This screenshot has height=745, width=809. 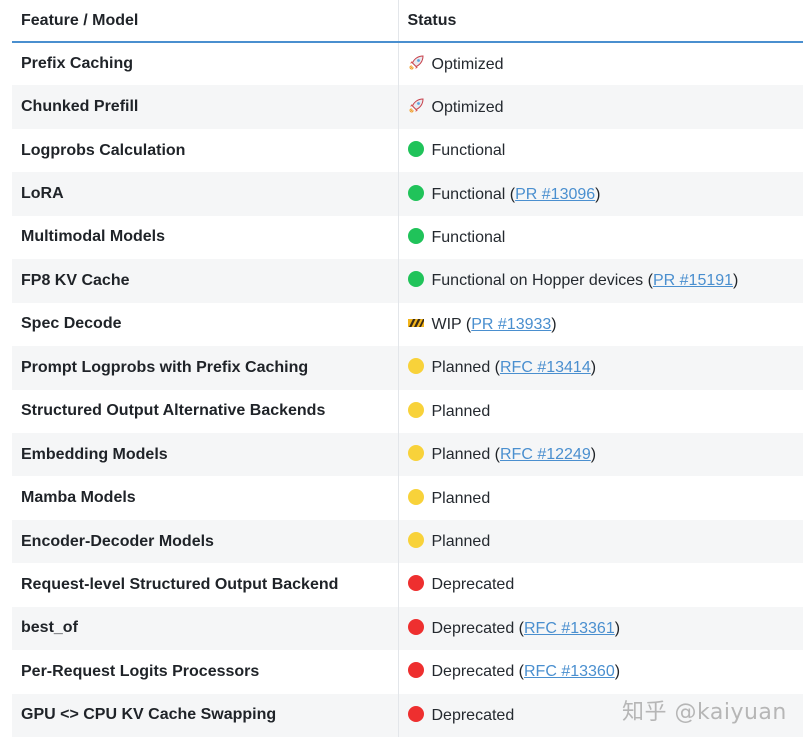 I want to click on feature-cell: Embedding Models, so click(x=94, y=454).